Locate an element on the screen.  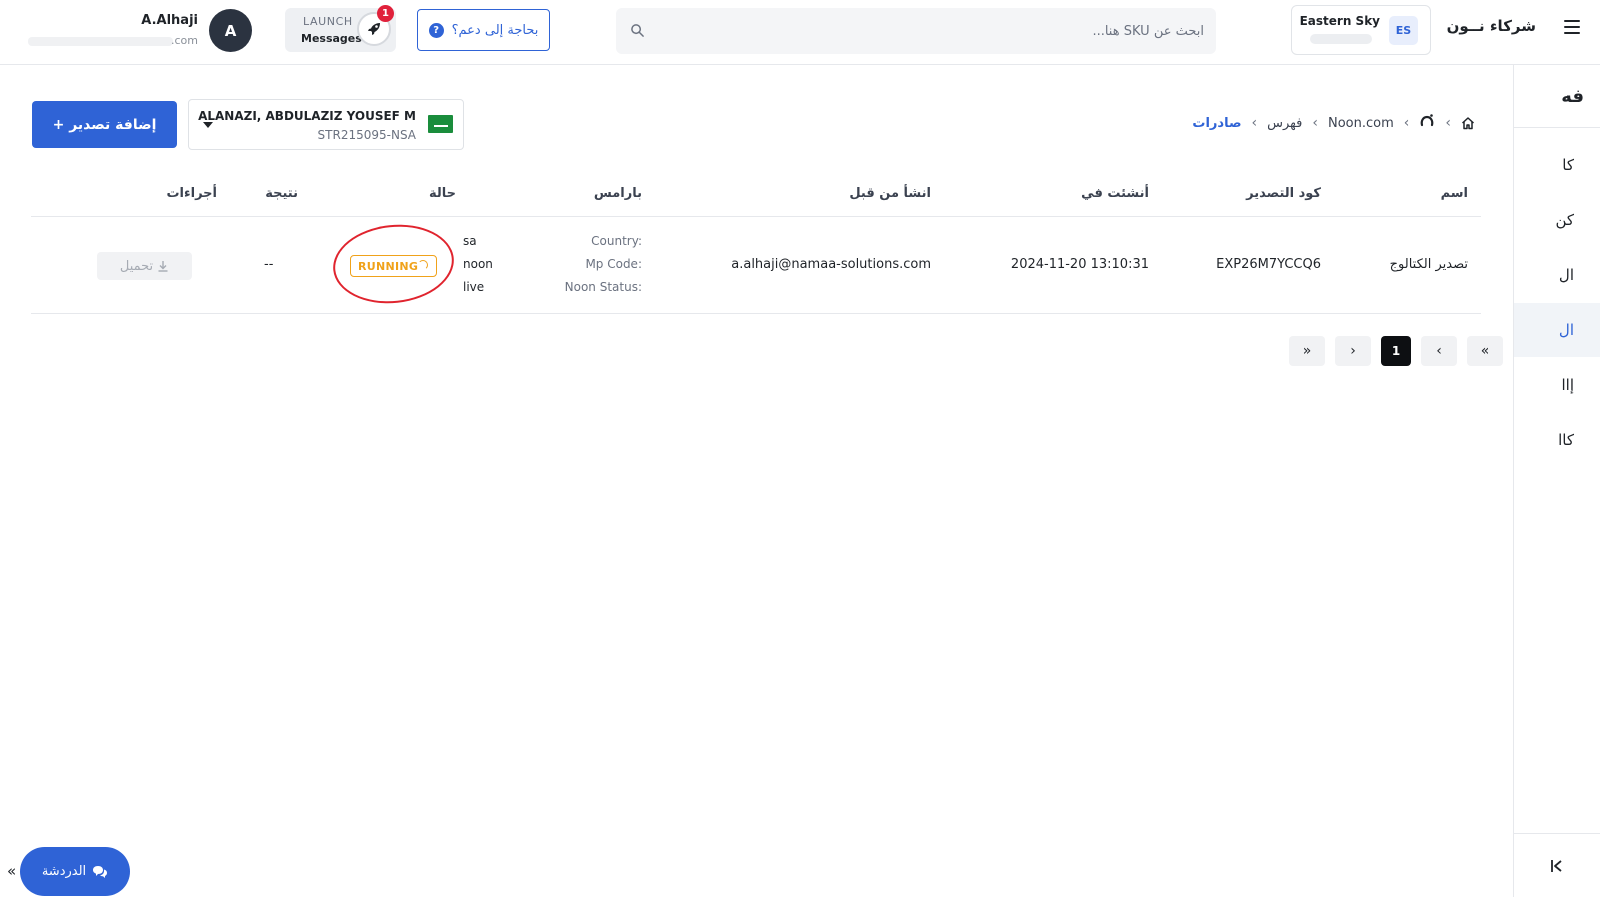
cell-result: -- is located at coordinates (269, 264).